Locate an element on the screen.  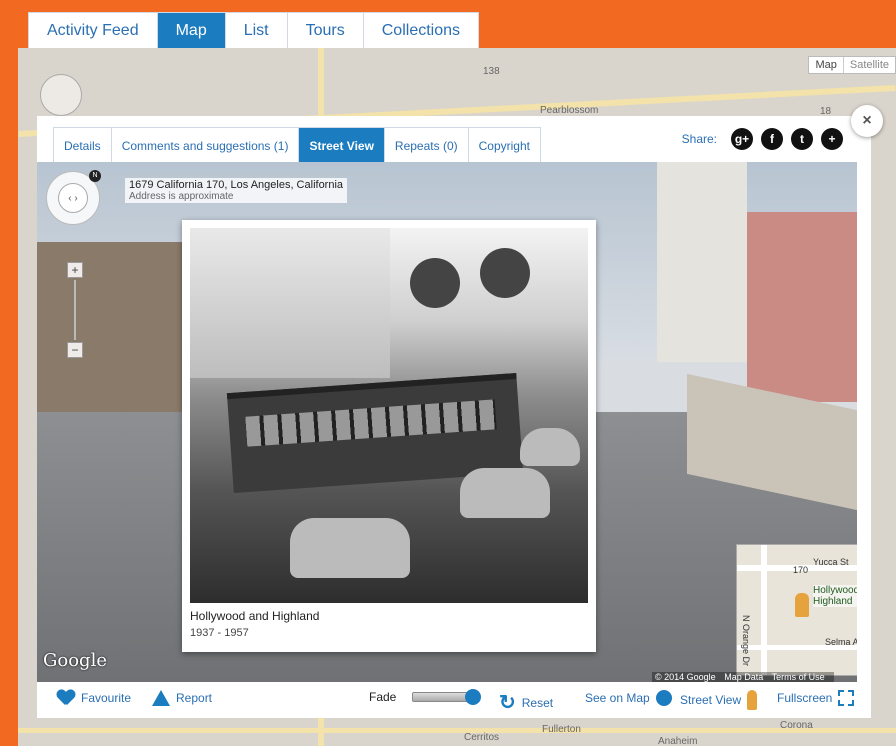
see-on-map-button: See on Map is located at coordinates (628, 698).